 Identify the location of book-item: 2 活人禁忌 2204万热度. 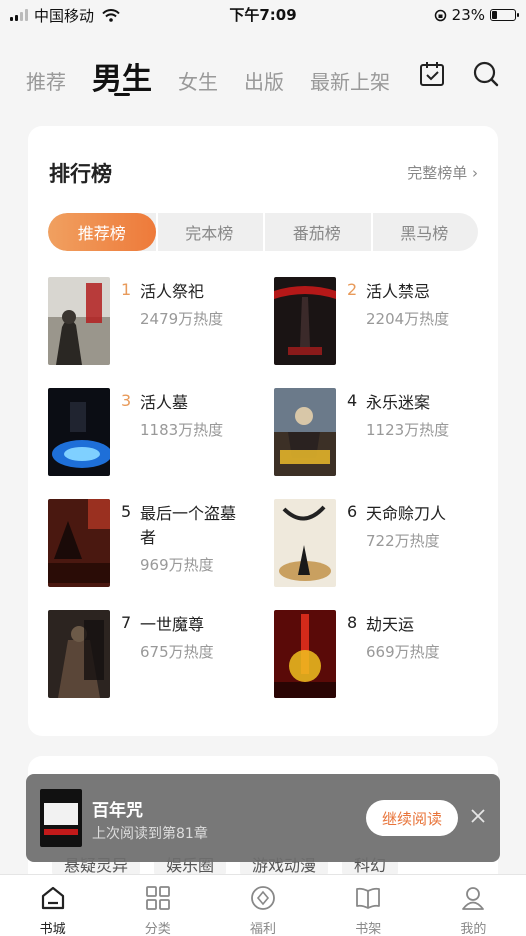
(384, 322).